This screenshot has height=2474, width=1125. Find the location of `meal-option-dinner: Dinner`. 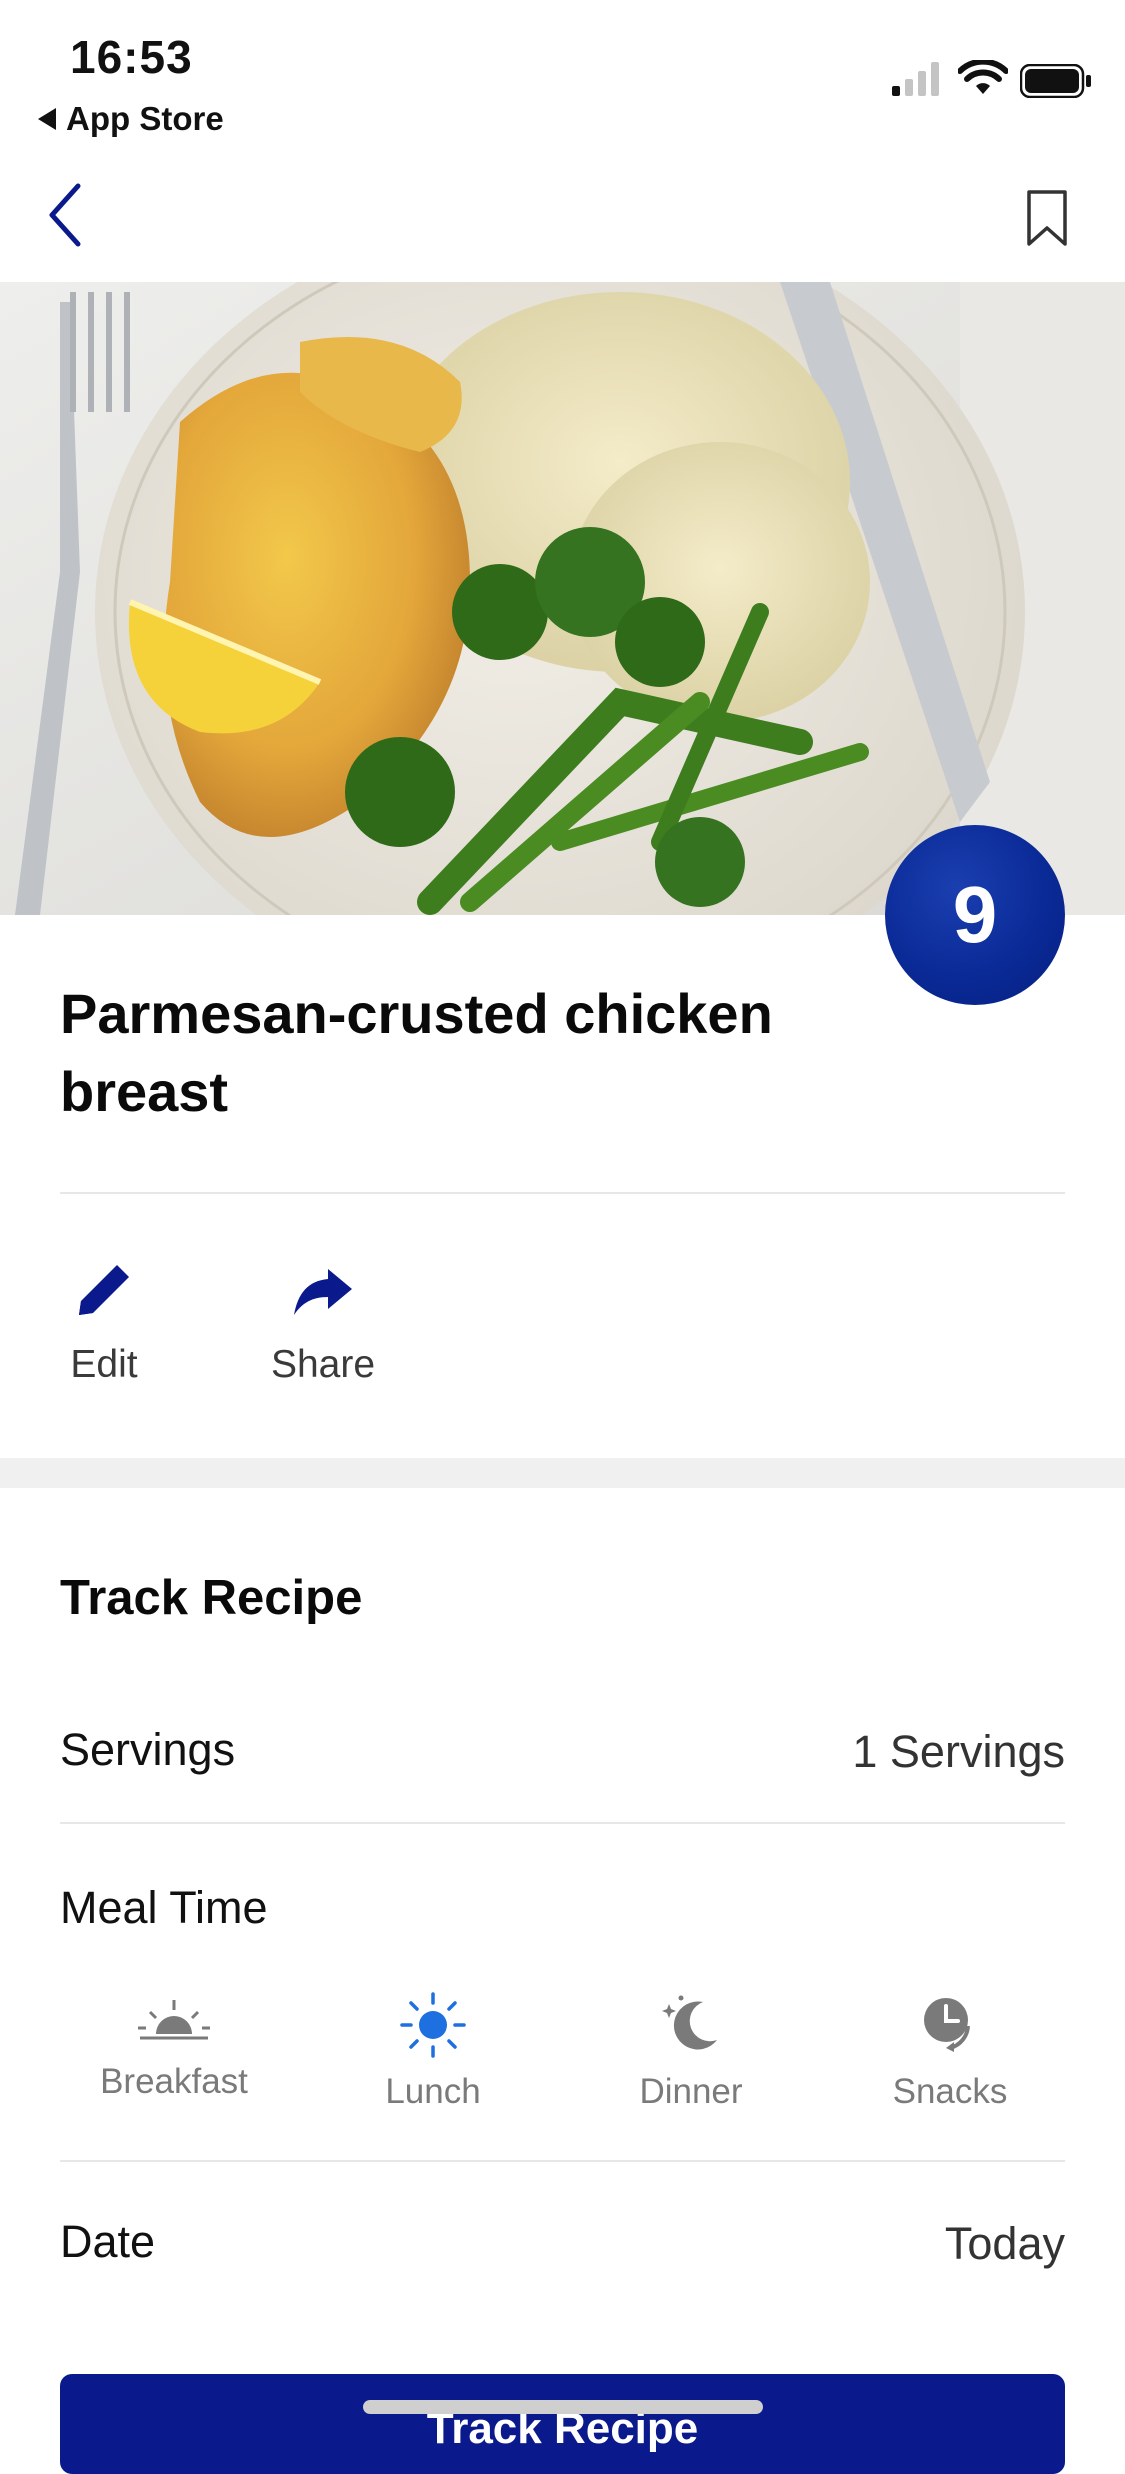

meal-option-dinner: Dinner is located at coordinates (691, 2051).